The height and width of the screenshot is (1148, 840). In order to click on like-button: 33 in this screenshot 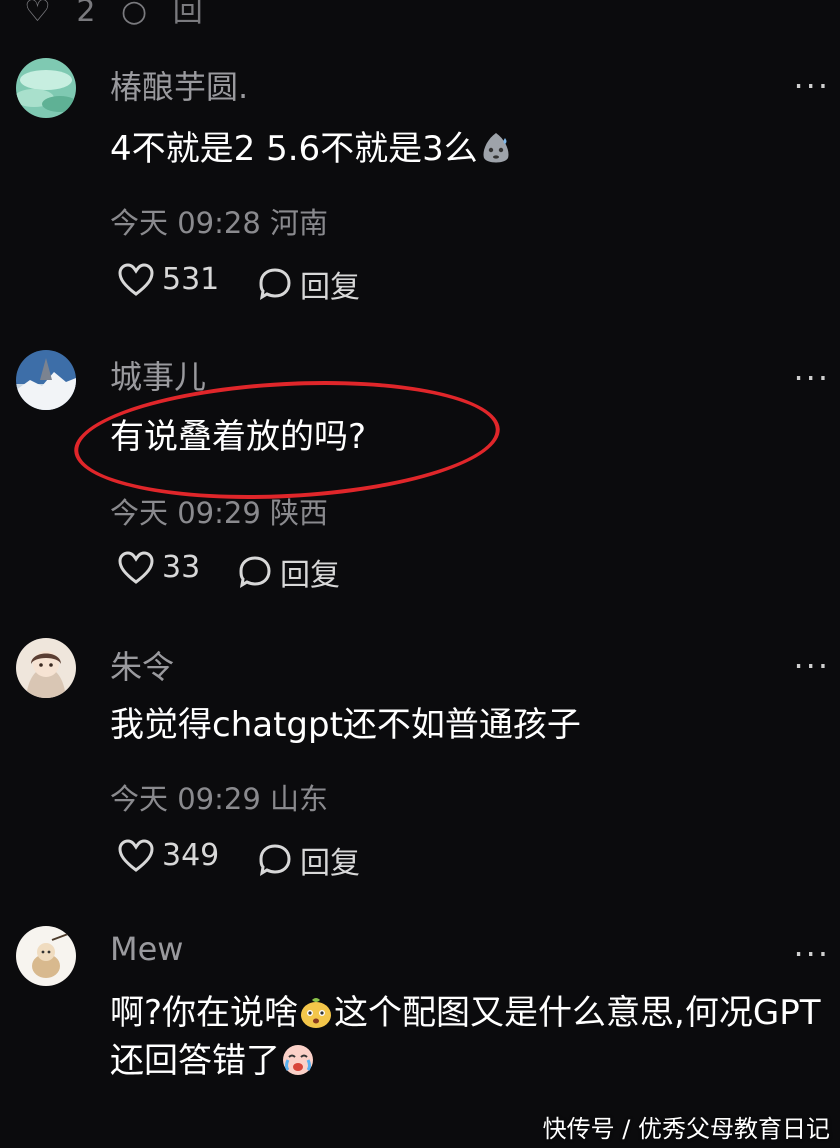, I will do `click(159, 567)`.